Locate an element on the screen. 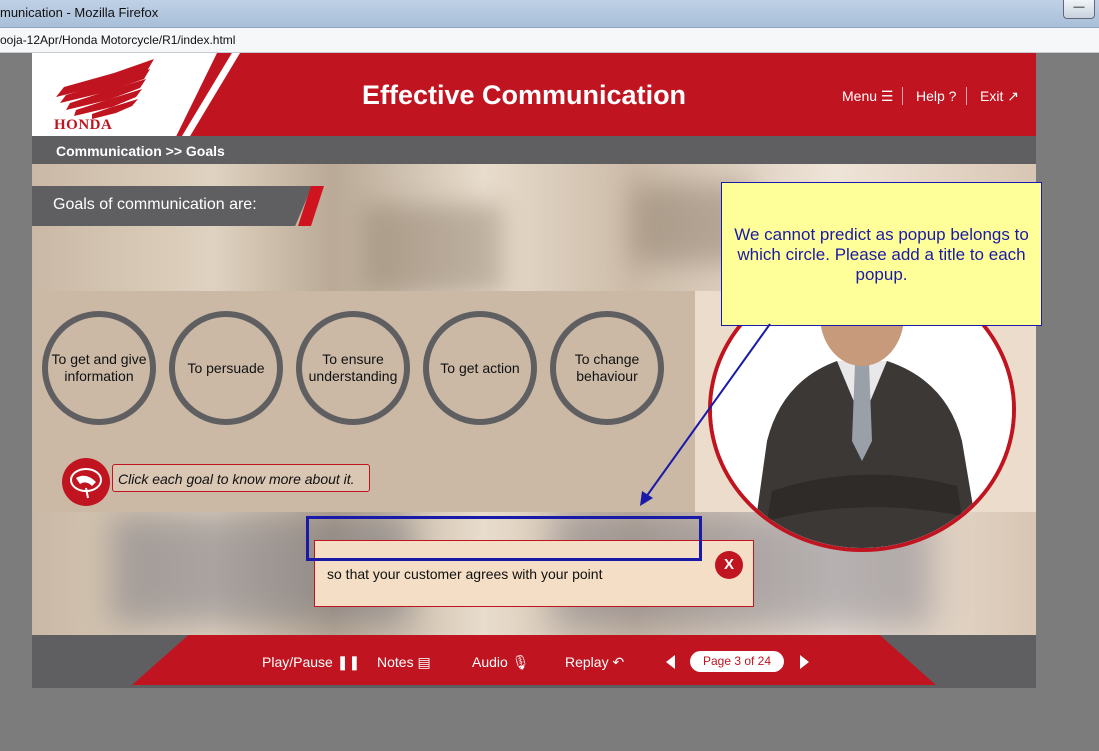 Image resolution: width=1099 pixels, height=751 pixels. goal-circle-information: To get and give information is located at coordinates (99, 368).